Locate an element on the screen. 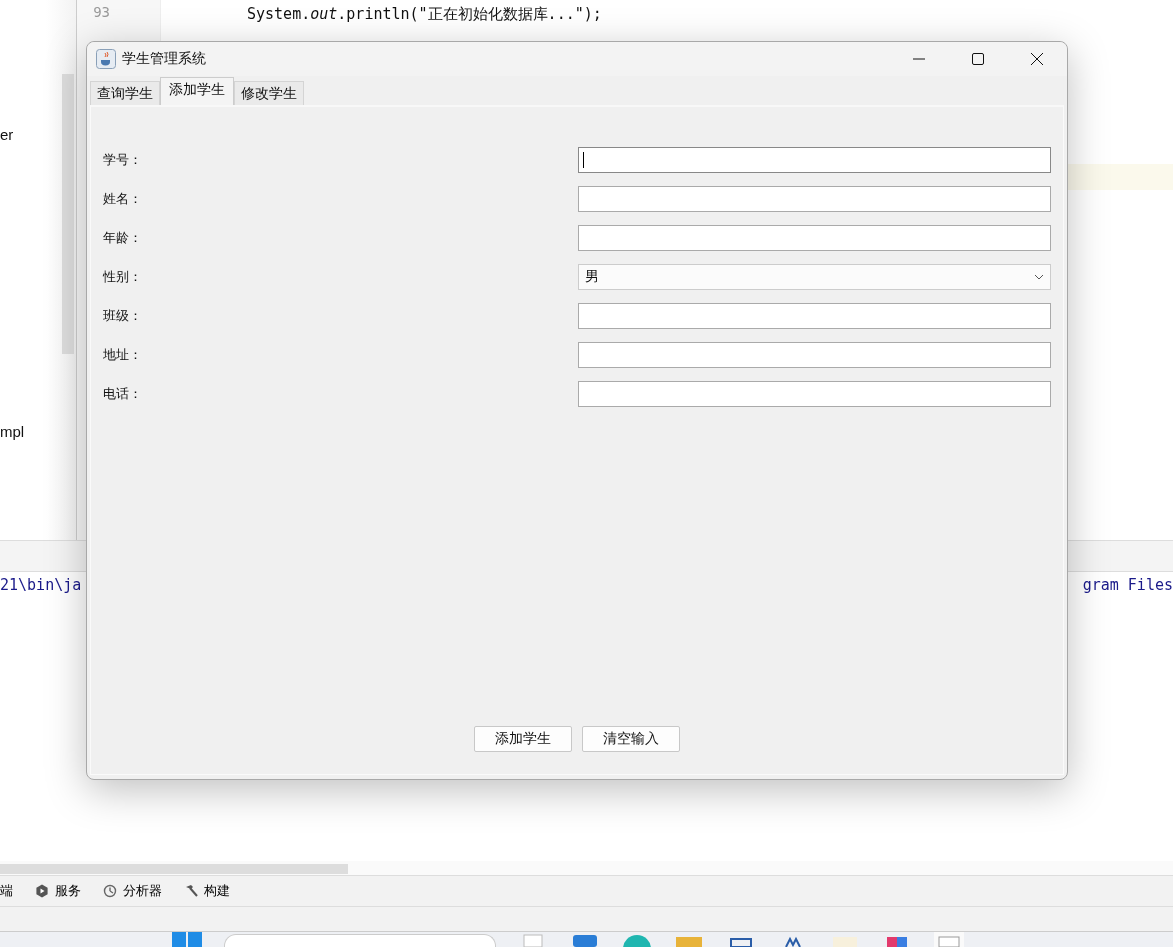  dropdown: 男 is located at coordinates (814, 277).